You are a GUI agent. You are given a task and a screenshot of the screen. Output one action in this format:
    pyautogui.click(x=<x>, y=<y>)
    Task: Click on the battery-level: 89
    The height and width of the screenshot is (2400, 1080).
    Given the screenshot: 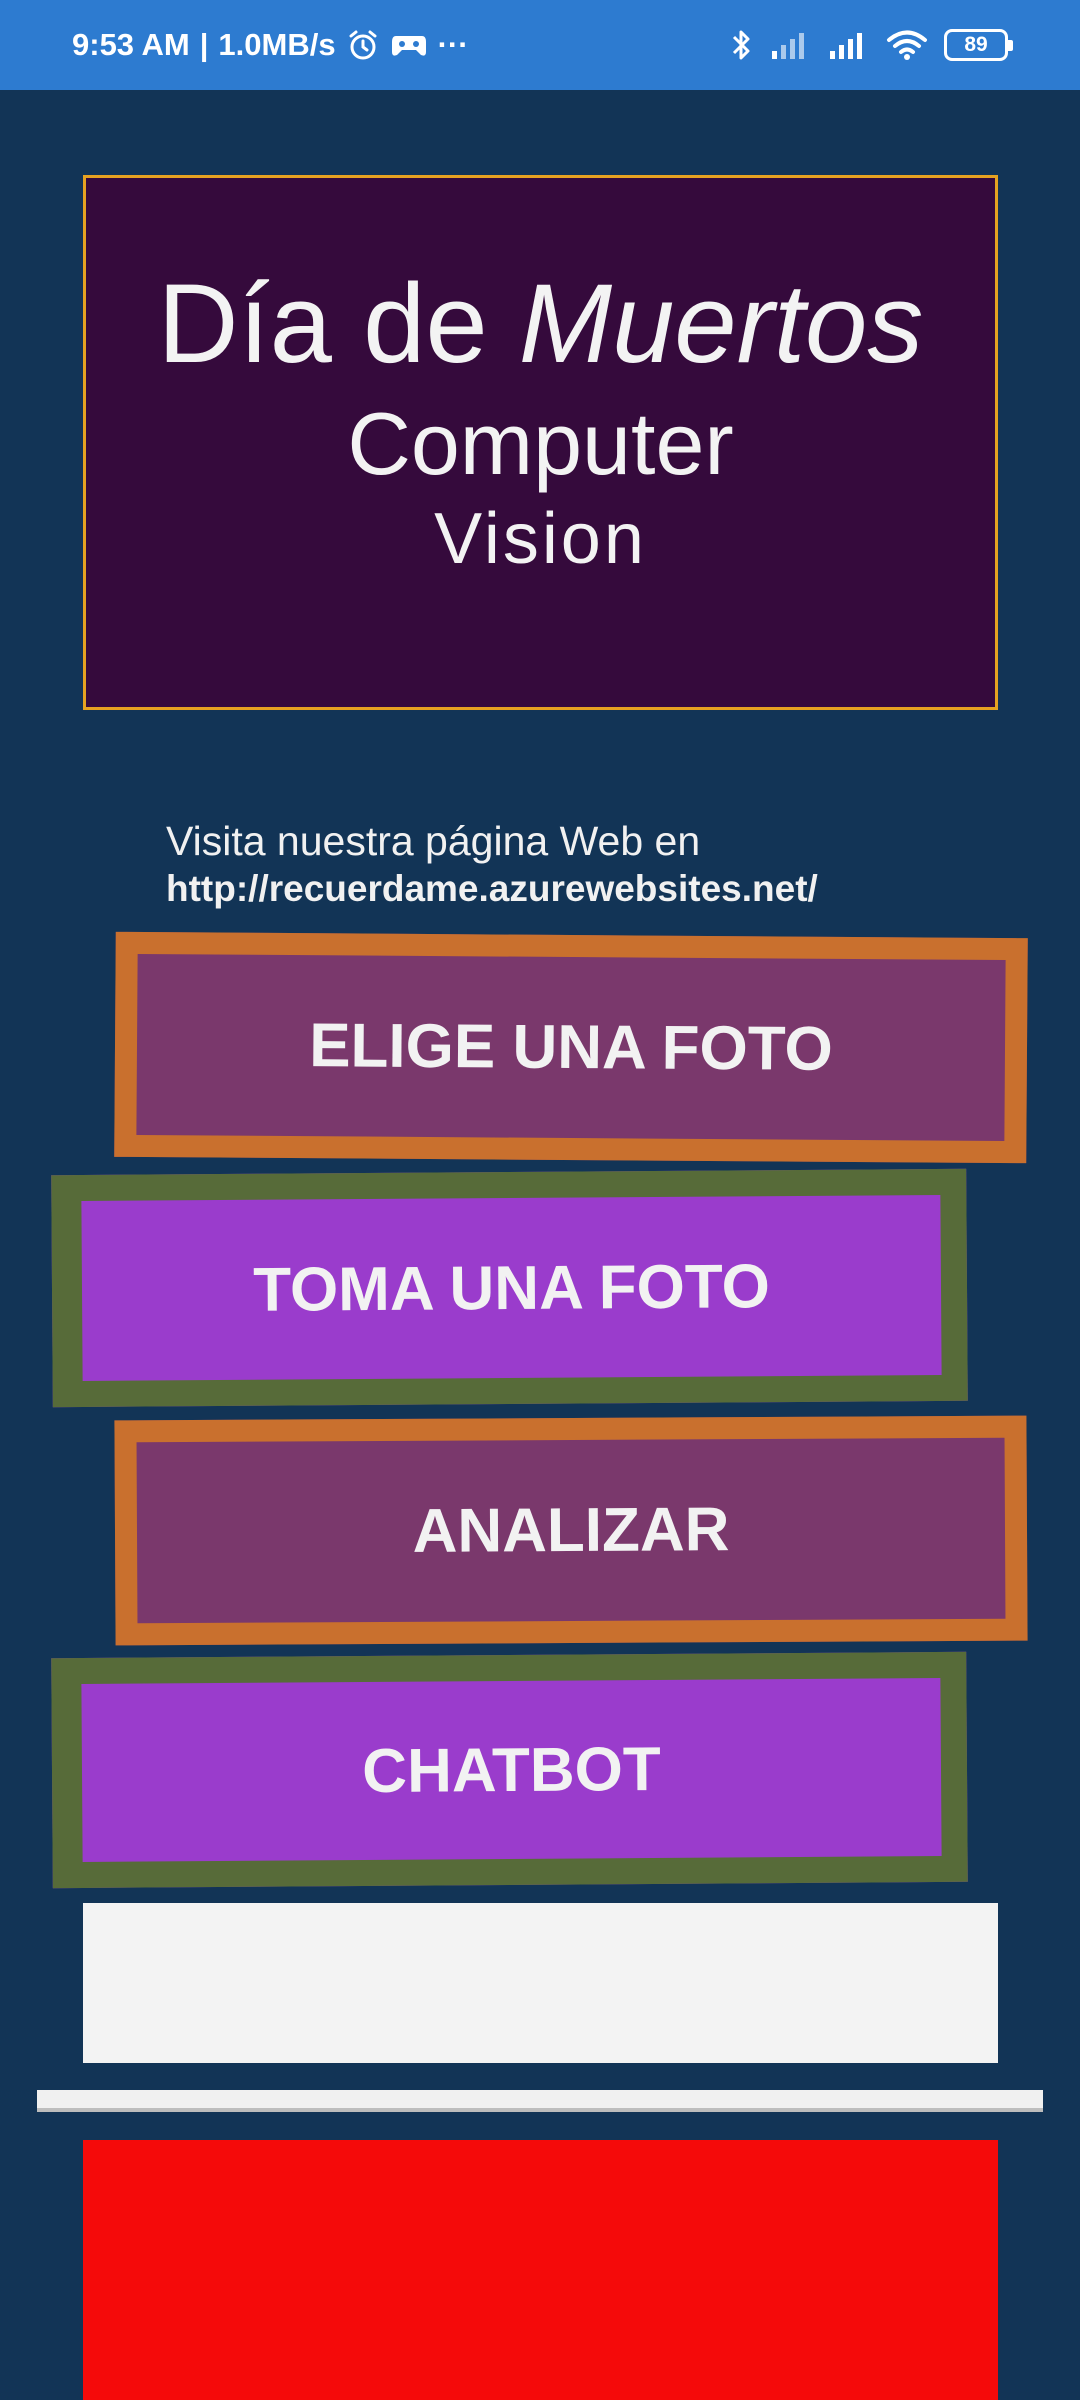 What is the action you would take?
    pyautogui.click(x=976, y=44)
    